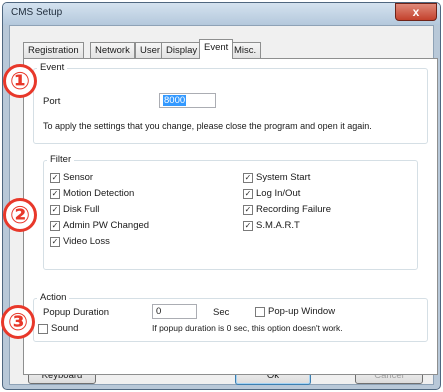 The image size is (443, 392). I want to click on system-start-checkbox: ✓, so click(248, 178).